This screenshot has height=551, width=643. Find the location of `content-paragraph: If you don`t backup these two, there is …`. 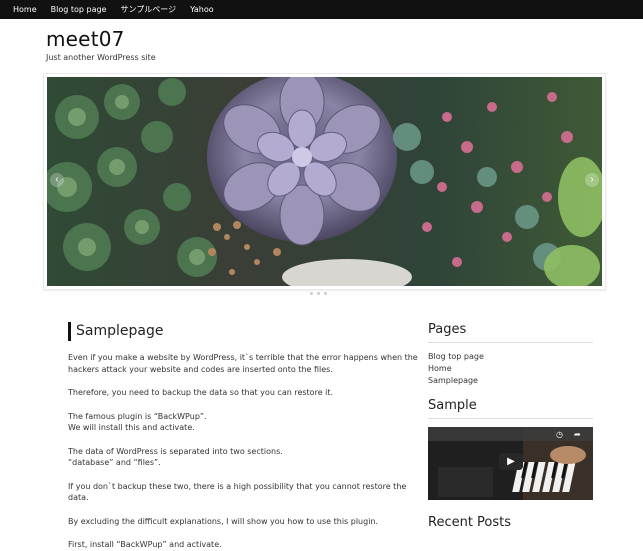

content-paragraph: If you don`t backup these two, there is … is located at coordinates (237, 492).